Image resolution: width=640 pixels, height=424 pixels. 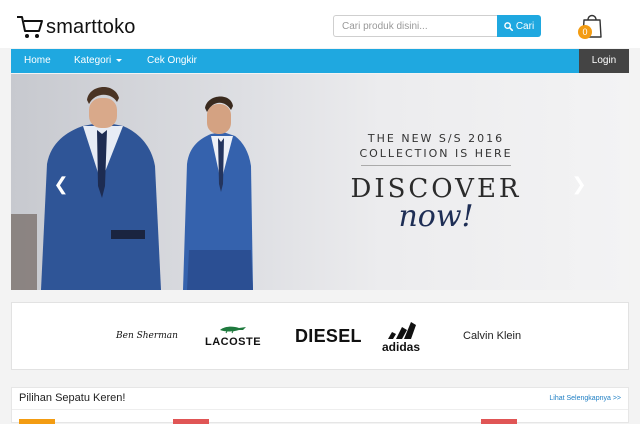 I want to click on brand-ben-sherman: Ben Sherman, so click(x=147, y=336).